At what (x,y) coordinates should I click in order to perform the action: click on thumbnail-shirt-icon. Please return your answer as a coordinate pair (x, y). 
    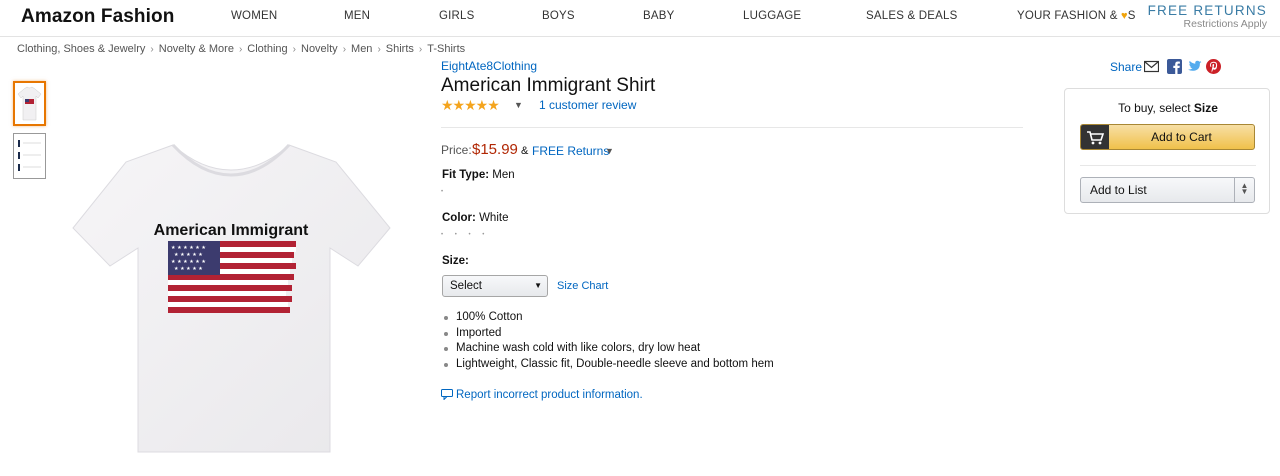
    Looking at the image, I should click on (29, 103).